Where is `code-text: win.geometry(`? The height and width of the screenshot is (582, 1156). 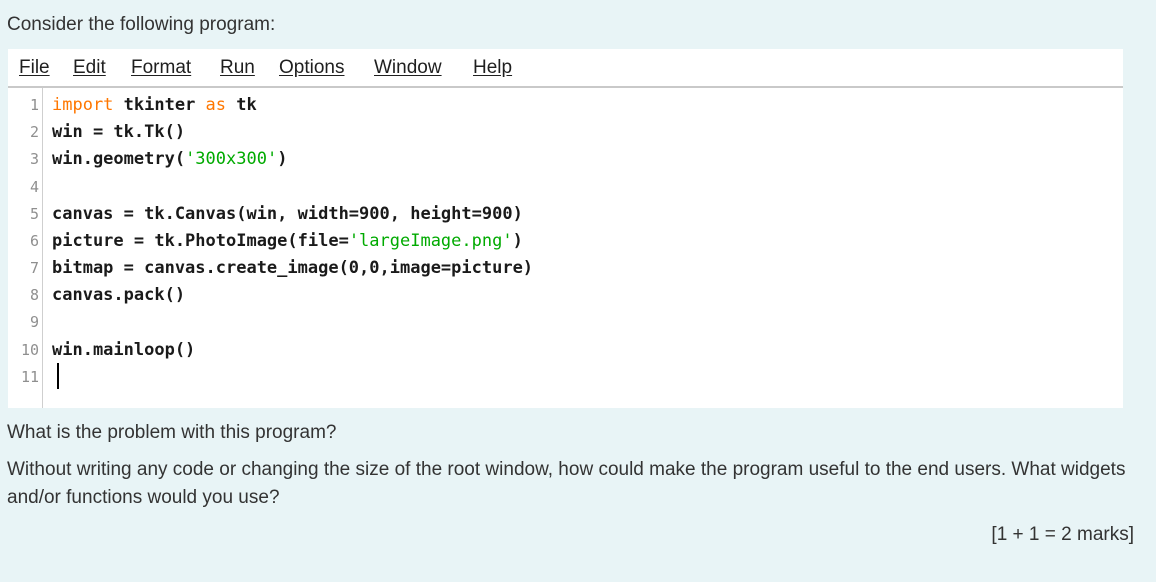 code-text: win.geometry( is located at coordinates (119, 159).